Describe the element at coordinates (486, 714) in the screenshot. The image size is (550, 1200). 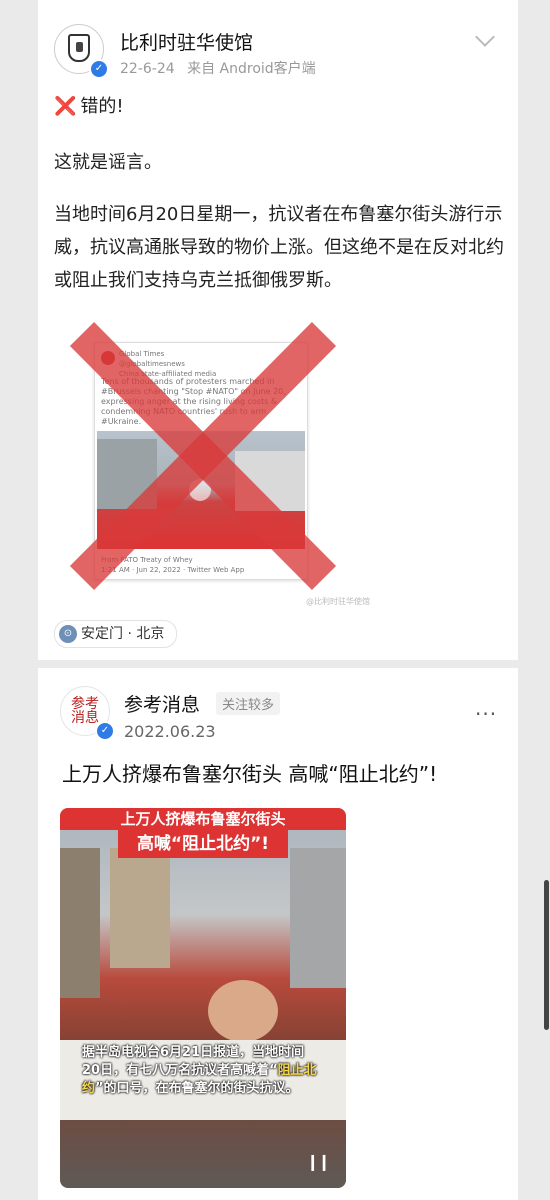
I see `more-options-icon: ···` at that location.